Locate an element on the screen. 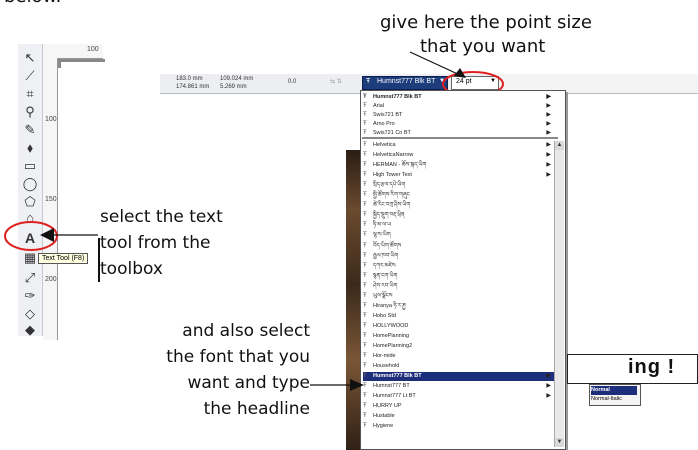 This screenshot has height=450, width=698. font-list-item: Ŧ Hygiene is located at coordinates (459, 426).